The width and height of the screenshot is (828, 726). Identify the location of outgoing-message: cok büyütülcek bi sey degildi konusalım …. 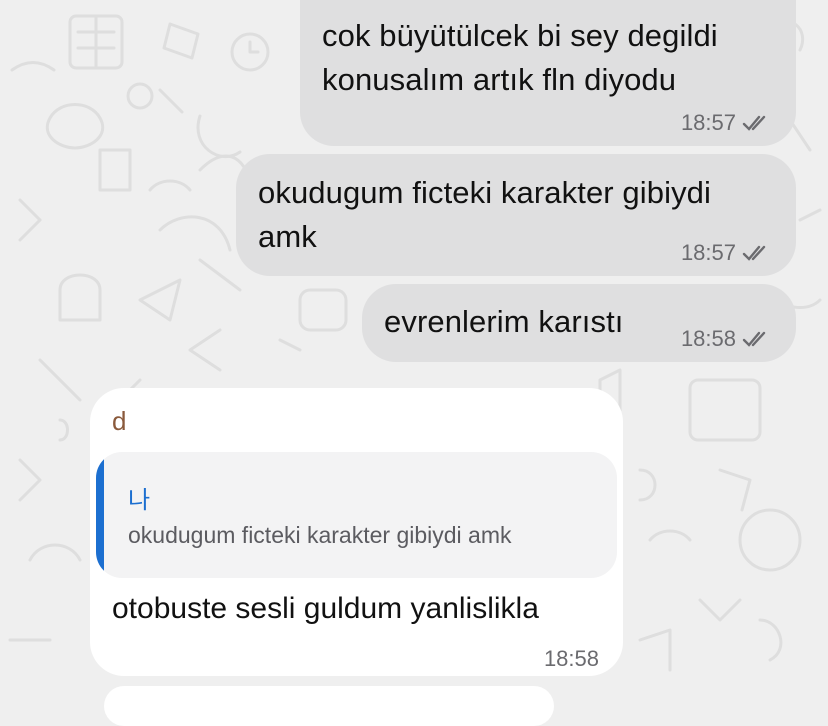
(548, 73).